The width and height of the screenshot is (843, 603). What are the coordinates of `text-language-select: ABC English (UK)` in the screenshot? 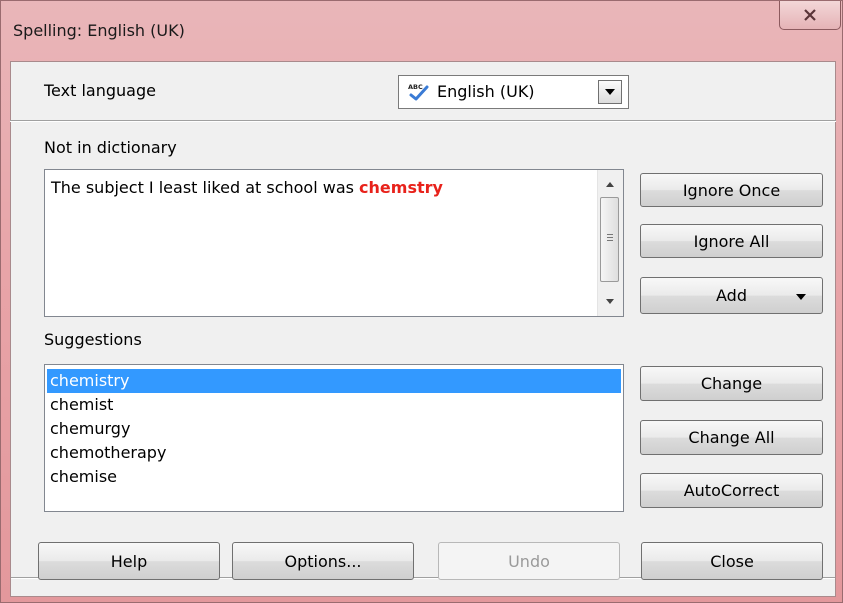 It's located at (513, 92).